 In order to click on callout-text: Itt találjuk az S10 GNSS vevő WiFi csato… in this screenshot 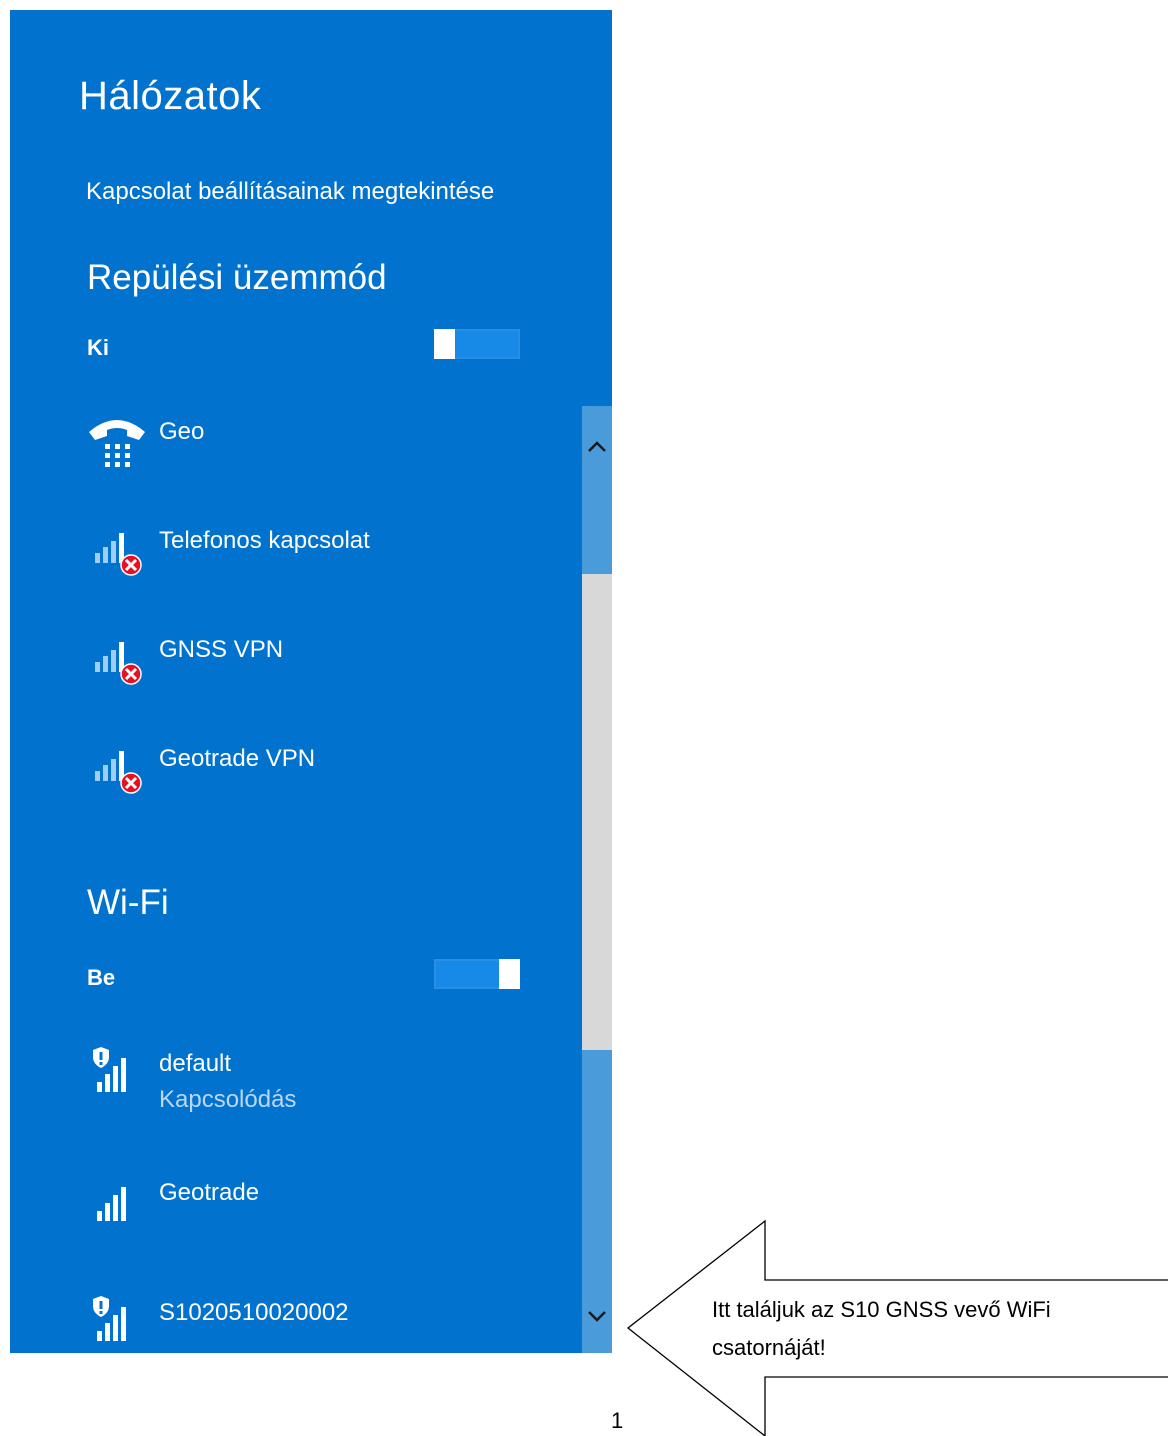, I will do `click(881, 1328)`.